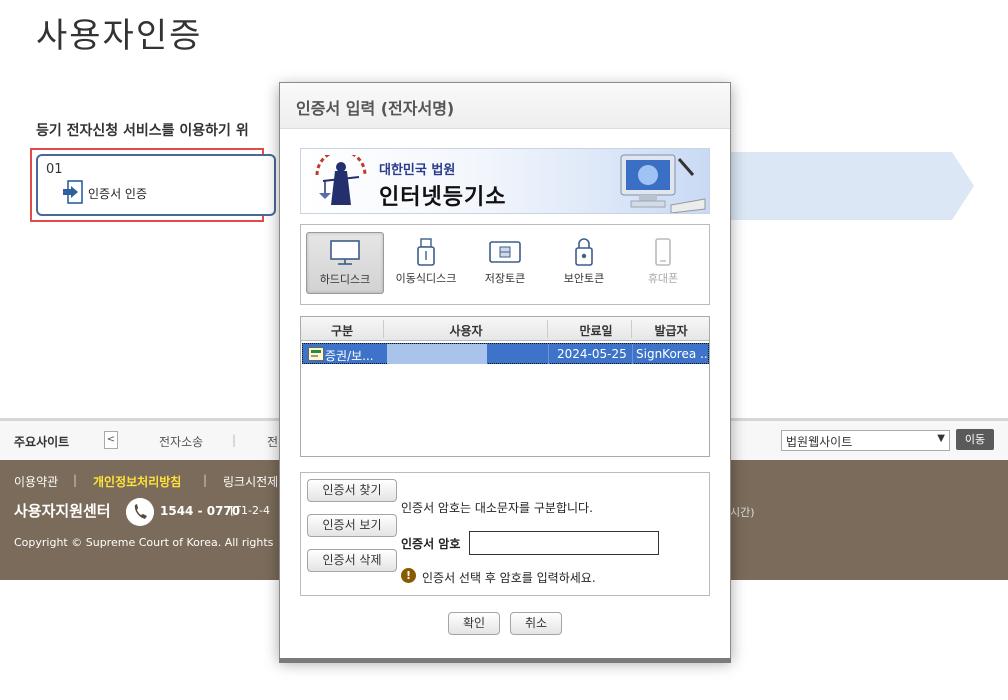 The width and height of the screenshot is (1008, 700). I want to click on column-header: 발급자, so click(671, 331).